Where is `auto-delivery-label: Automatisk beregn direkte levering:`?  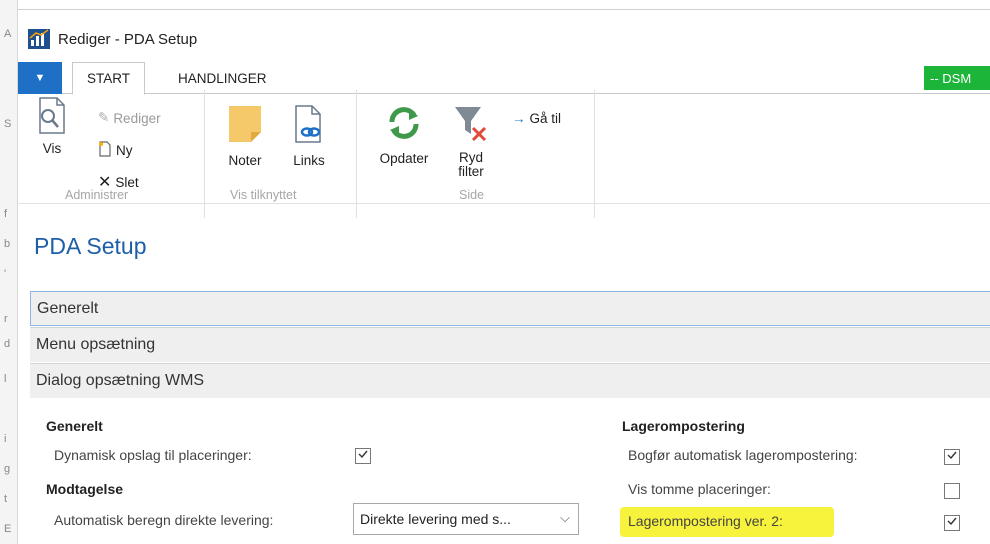
auto-delivery-label: Automatisk beregn direkte levering: is located at coordinates (164, 520).